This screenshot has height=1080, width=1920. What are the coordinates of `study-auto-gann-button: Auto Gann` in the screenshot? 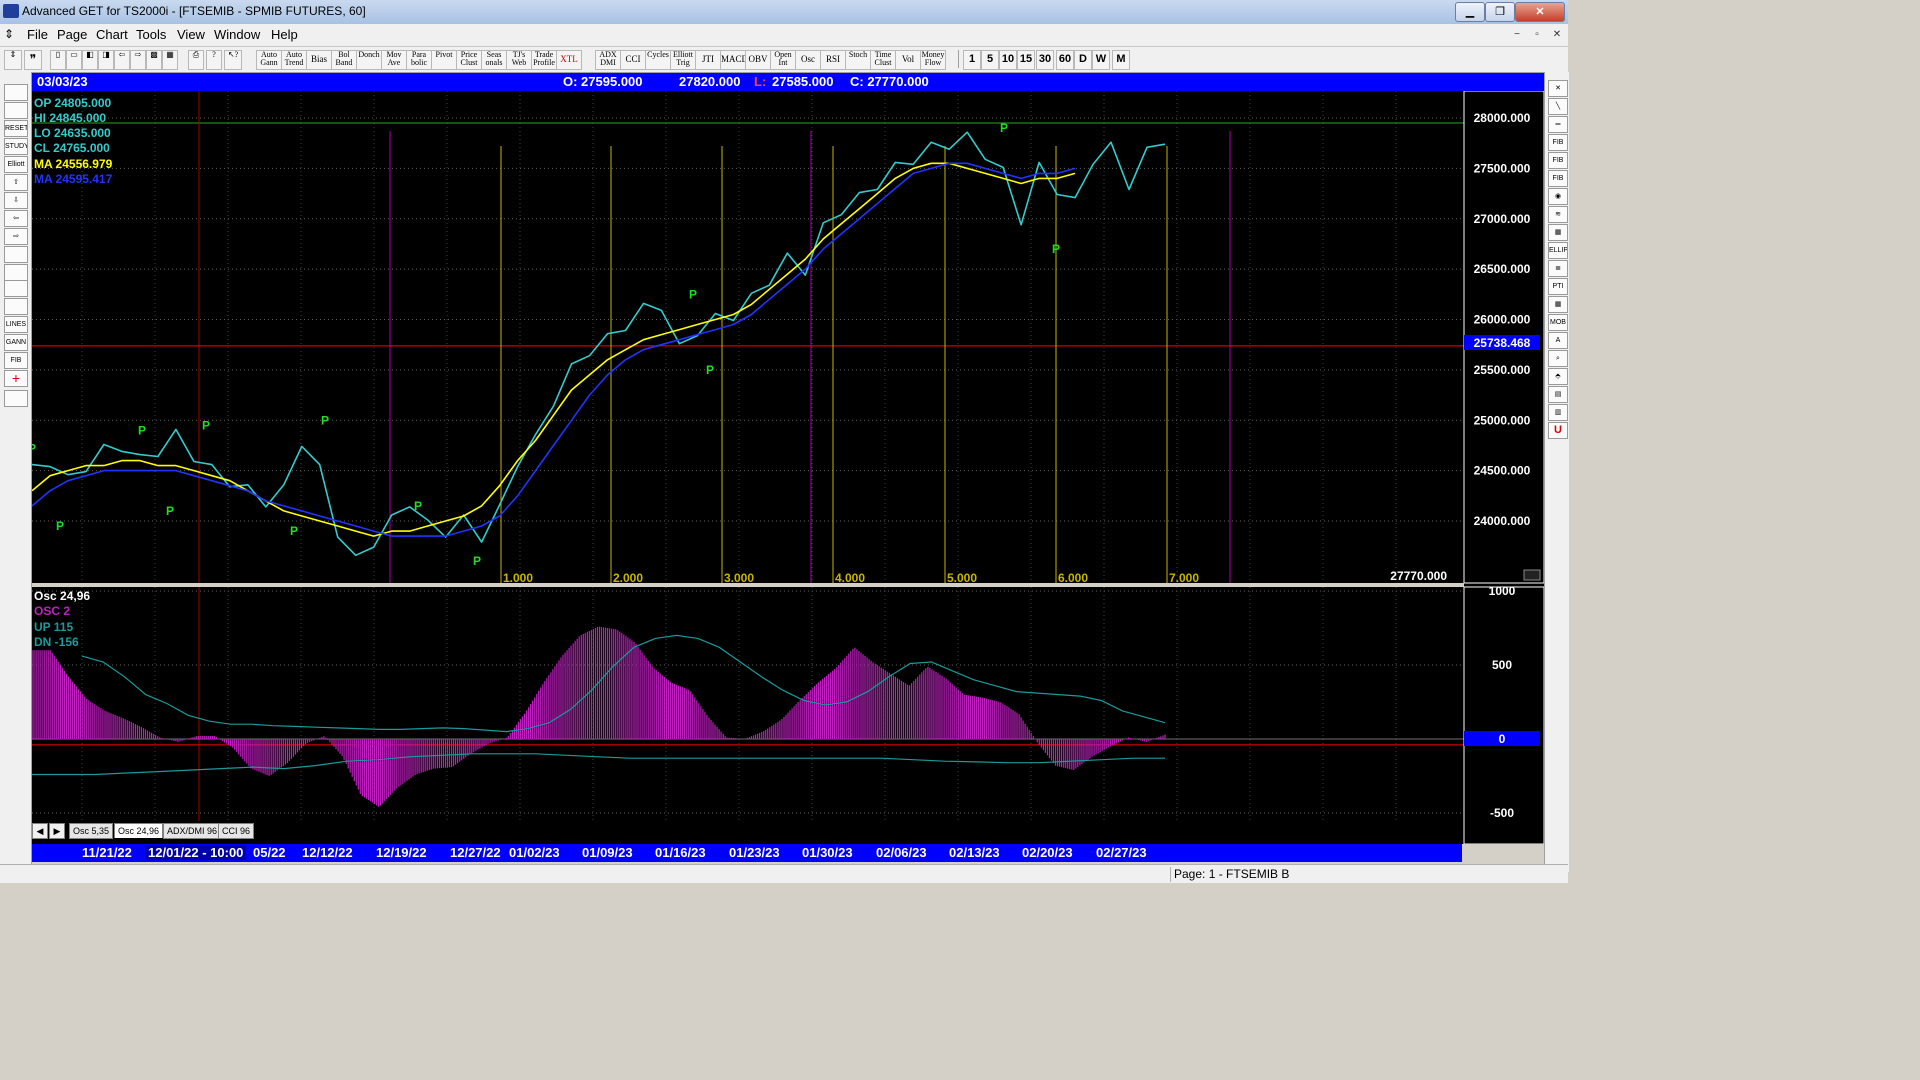 It's located at (269, 60).